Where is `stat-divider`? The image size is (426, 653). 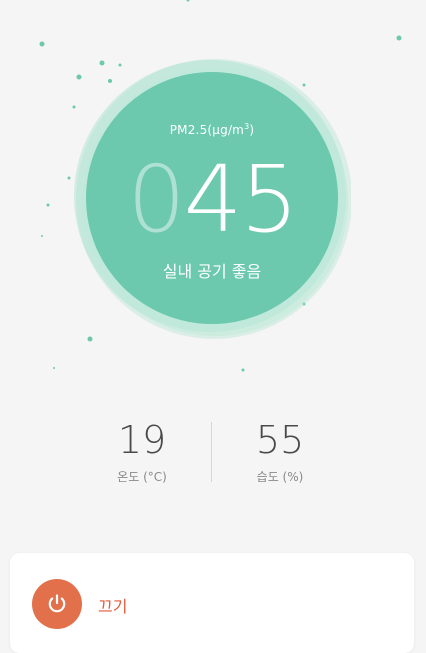 stat-divider is located at coordinates (211, 452).